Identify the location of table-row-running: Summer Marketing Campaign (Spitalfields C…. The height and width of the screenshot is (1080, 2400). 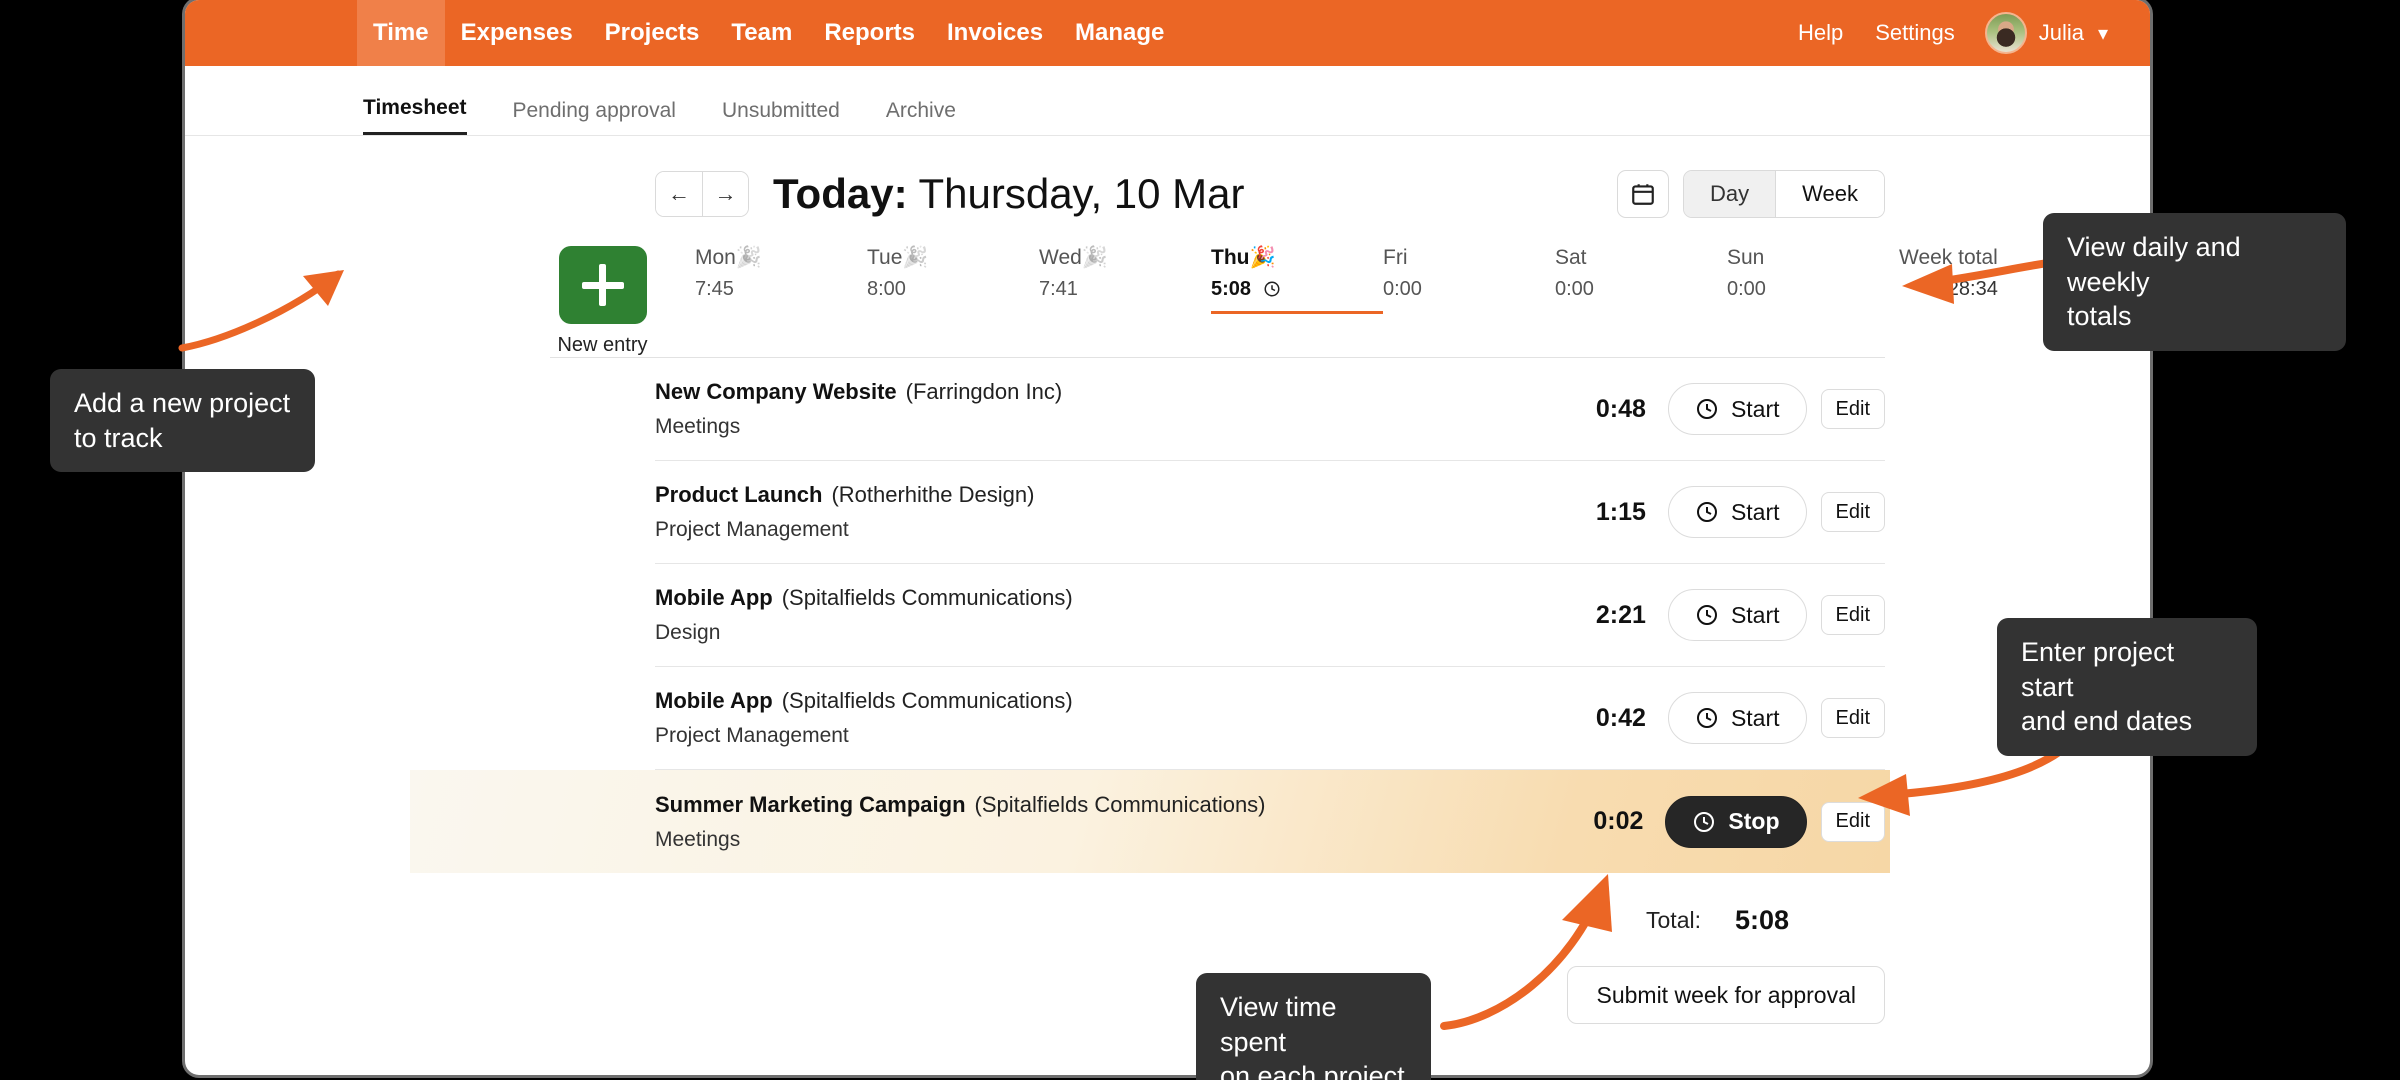
(1150, 821).